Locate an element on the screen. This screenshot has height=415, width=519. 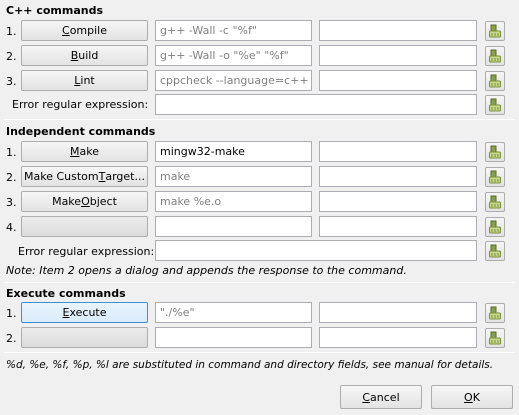
make-object-button: Make Object is located at coordinates (84, 201).